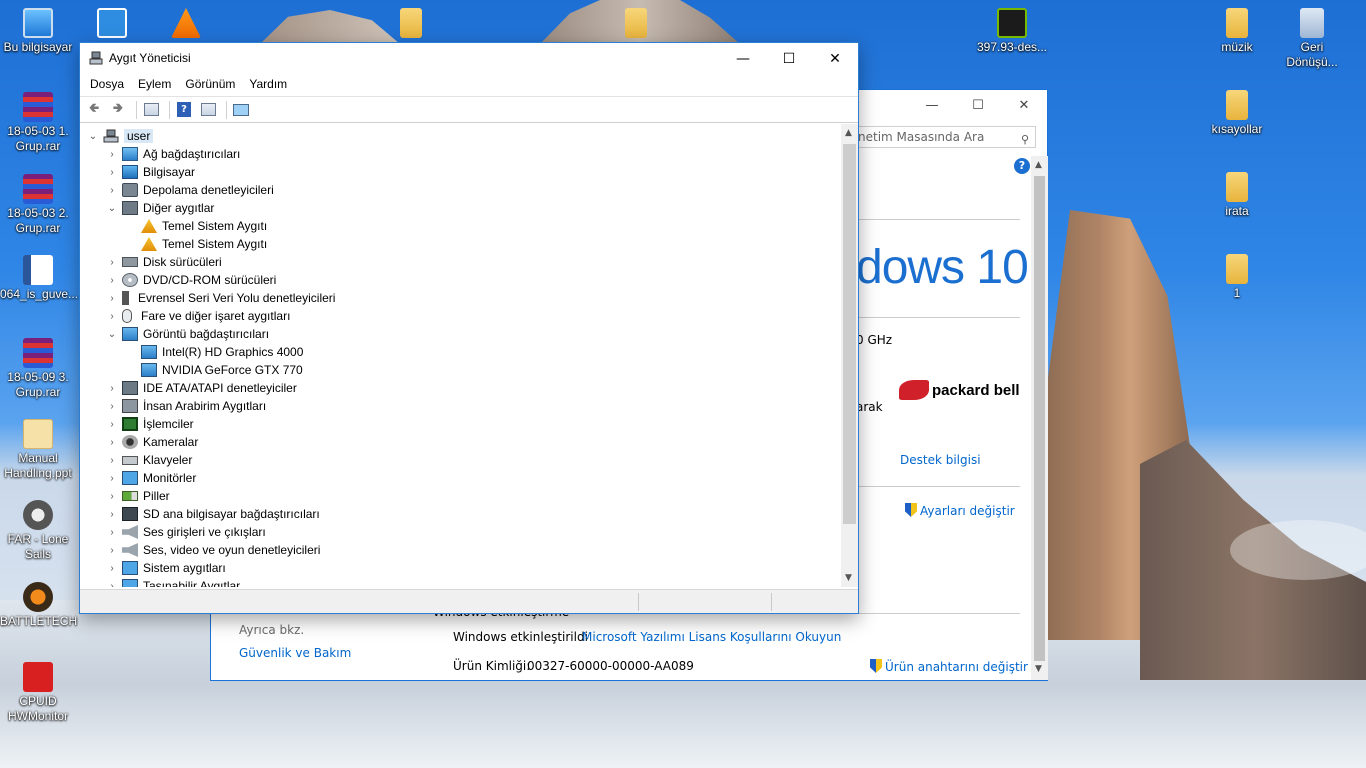 The width and height of the screenshot is (1366, 768). What do you see at coordinates (118, 110) in the screenshot?
I see `forward-button: 🢂` at bounding box center [118, 110].